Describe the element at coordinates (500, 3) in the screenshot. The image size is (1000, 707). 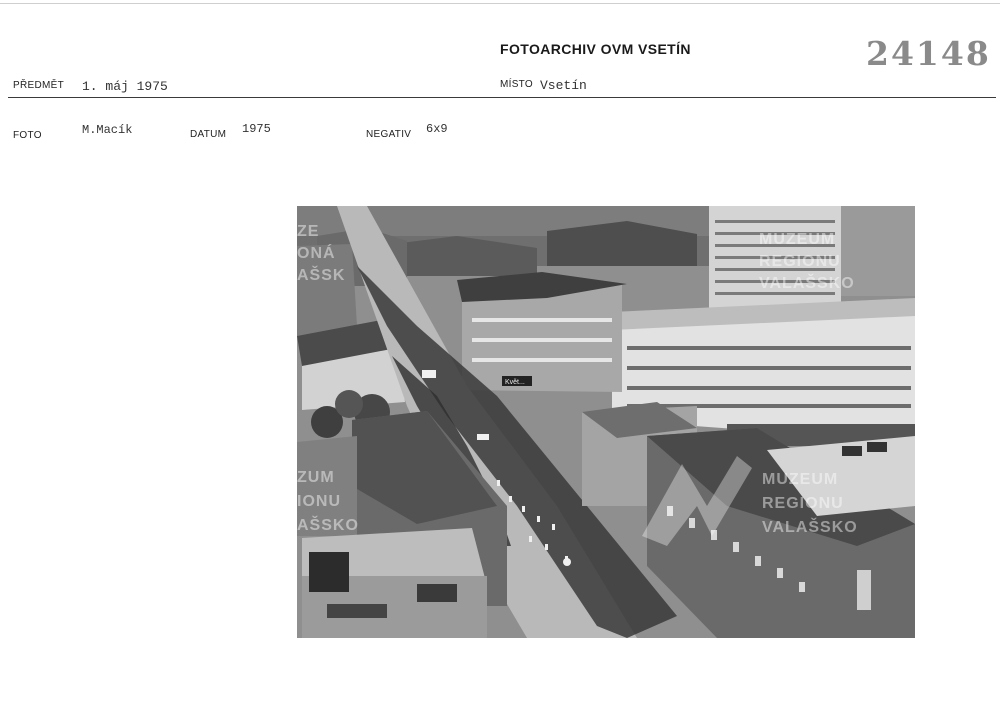
I see `top-edge-line` at that location.